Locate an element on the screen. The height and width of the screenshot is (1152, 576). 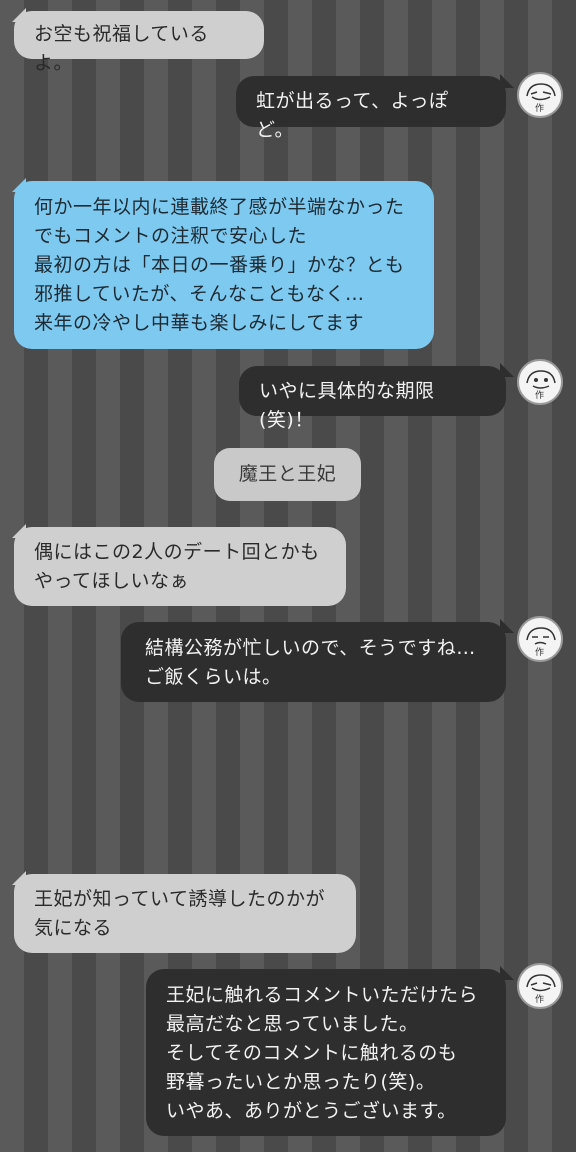
message-bubble: 王妃が知っていて誘導したのかが 気になる is located at coordinates (185, 913).